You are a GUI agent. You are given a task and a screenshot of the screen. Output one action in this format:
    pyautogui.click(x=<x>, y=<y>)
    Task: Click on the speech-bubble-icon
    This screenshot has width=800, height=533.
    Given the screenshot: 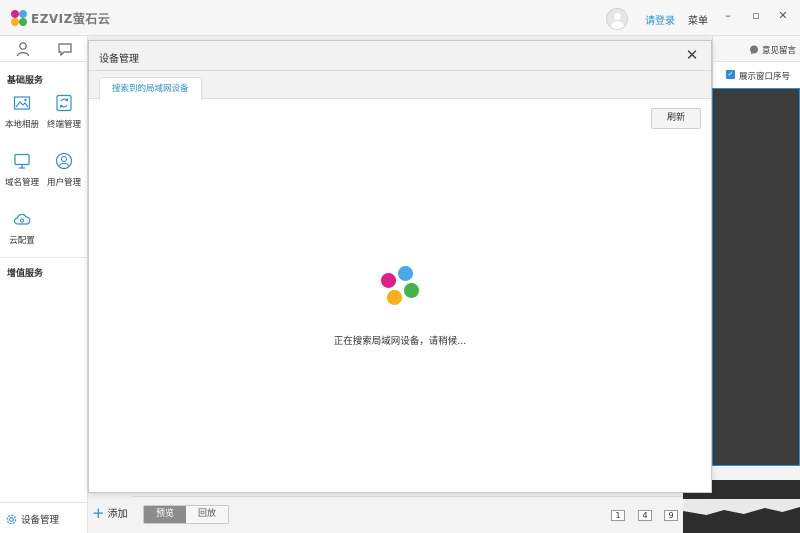 What is the action you would take?
    pyautogui.click(x=754, y=50)
    